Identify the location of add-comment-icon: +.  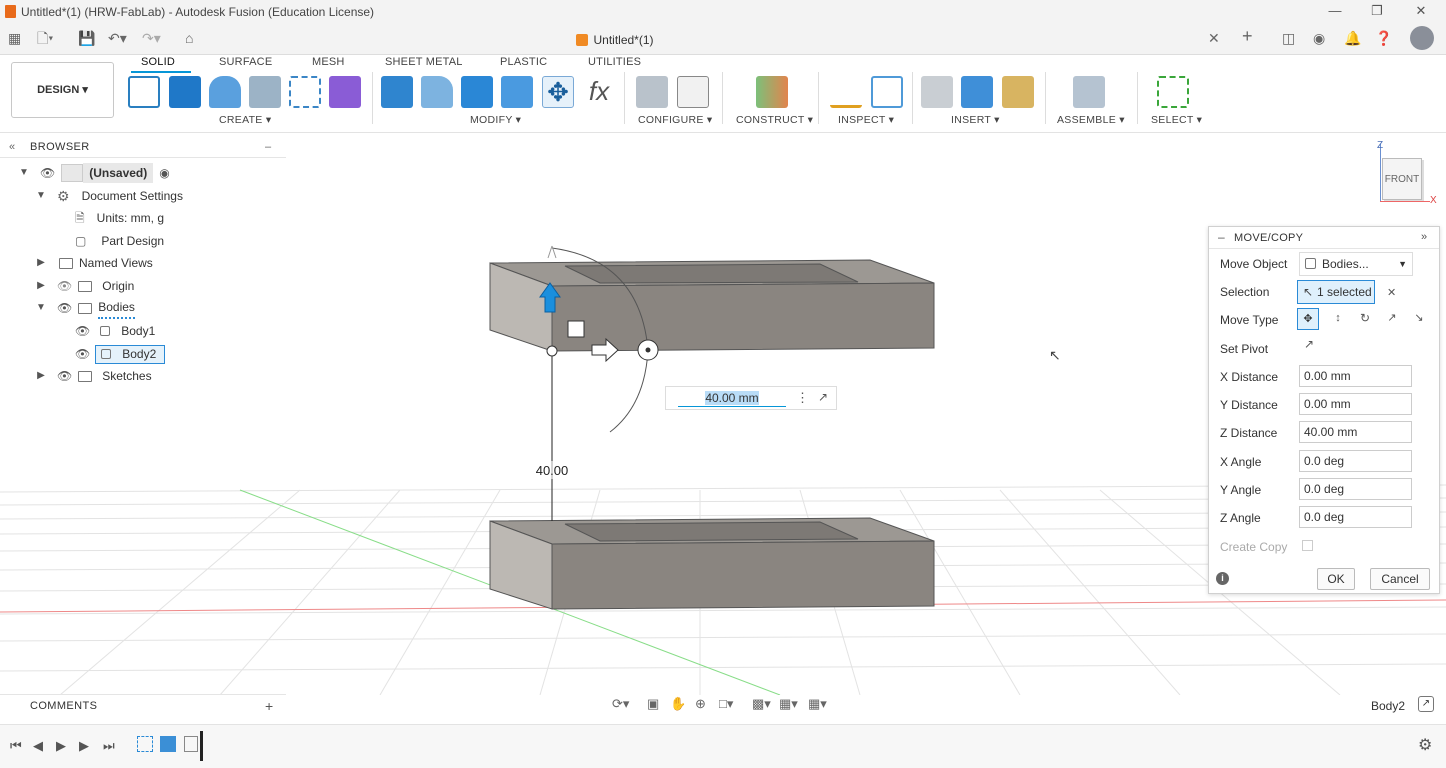
(269, 706).